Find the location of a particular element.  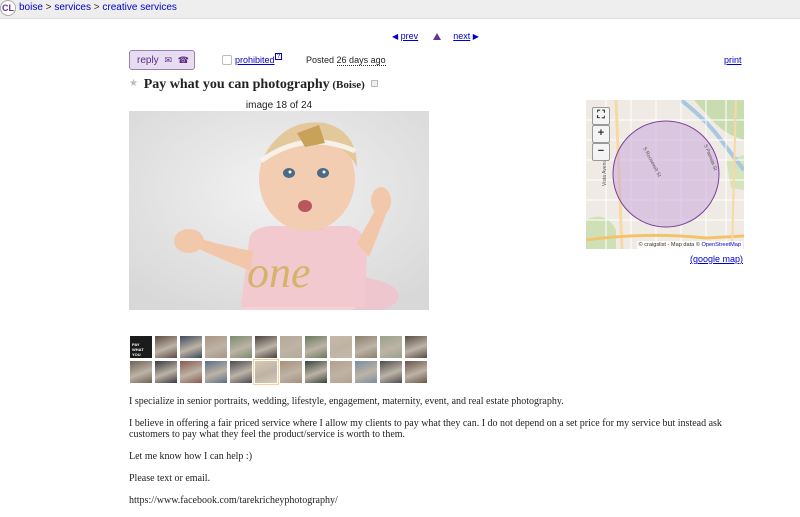

top-bar: CL boise > services > creative services is located at coordinates (400, 9).